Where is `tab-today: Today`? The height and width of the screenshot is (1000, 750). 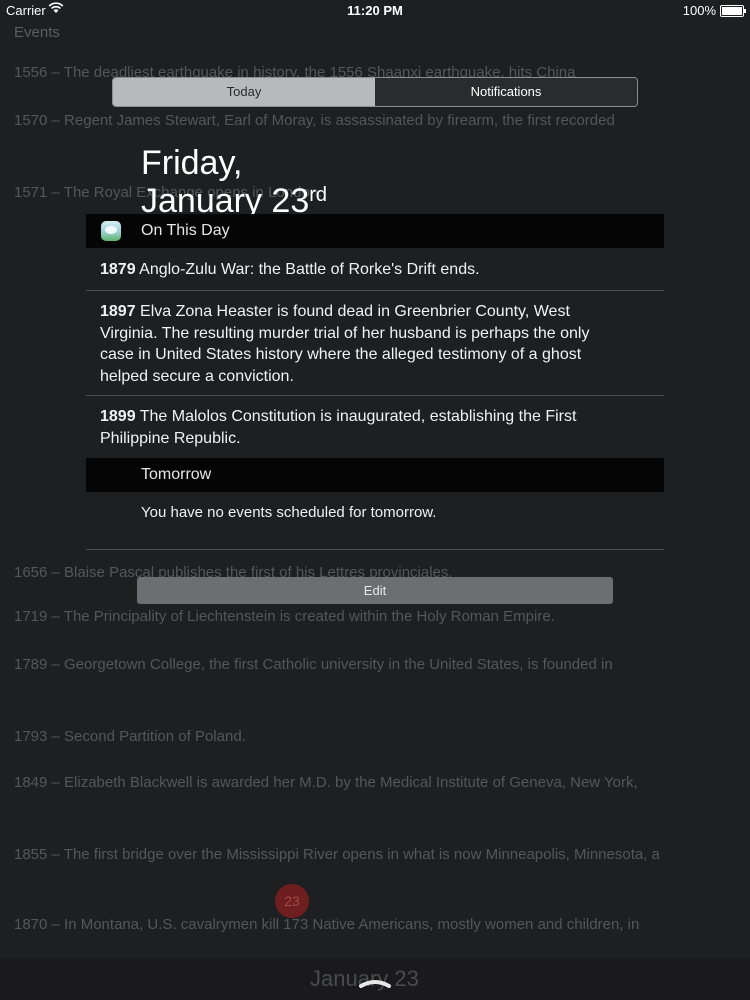 tab-today: Today is located at coordinates (244, 92).